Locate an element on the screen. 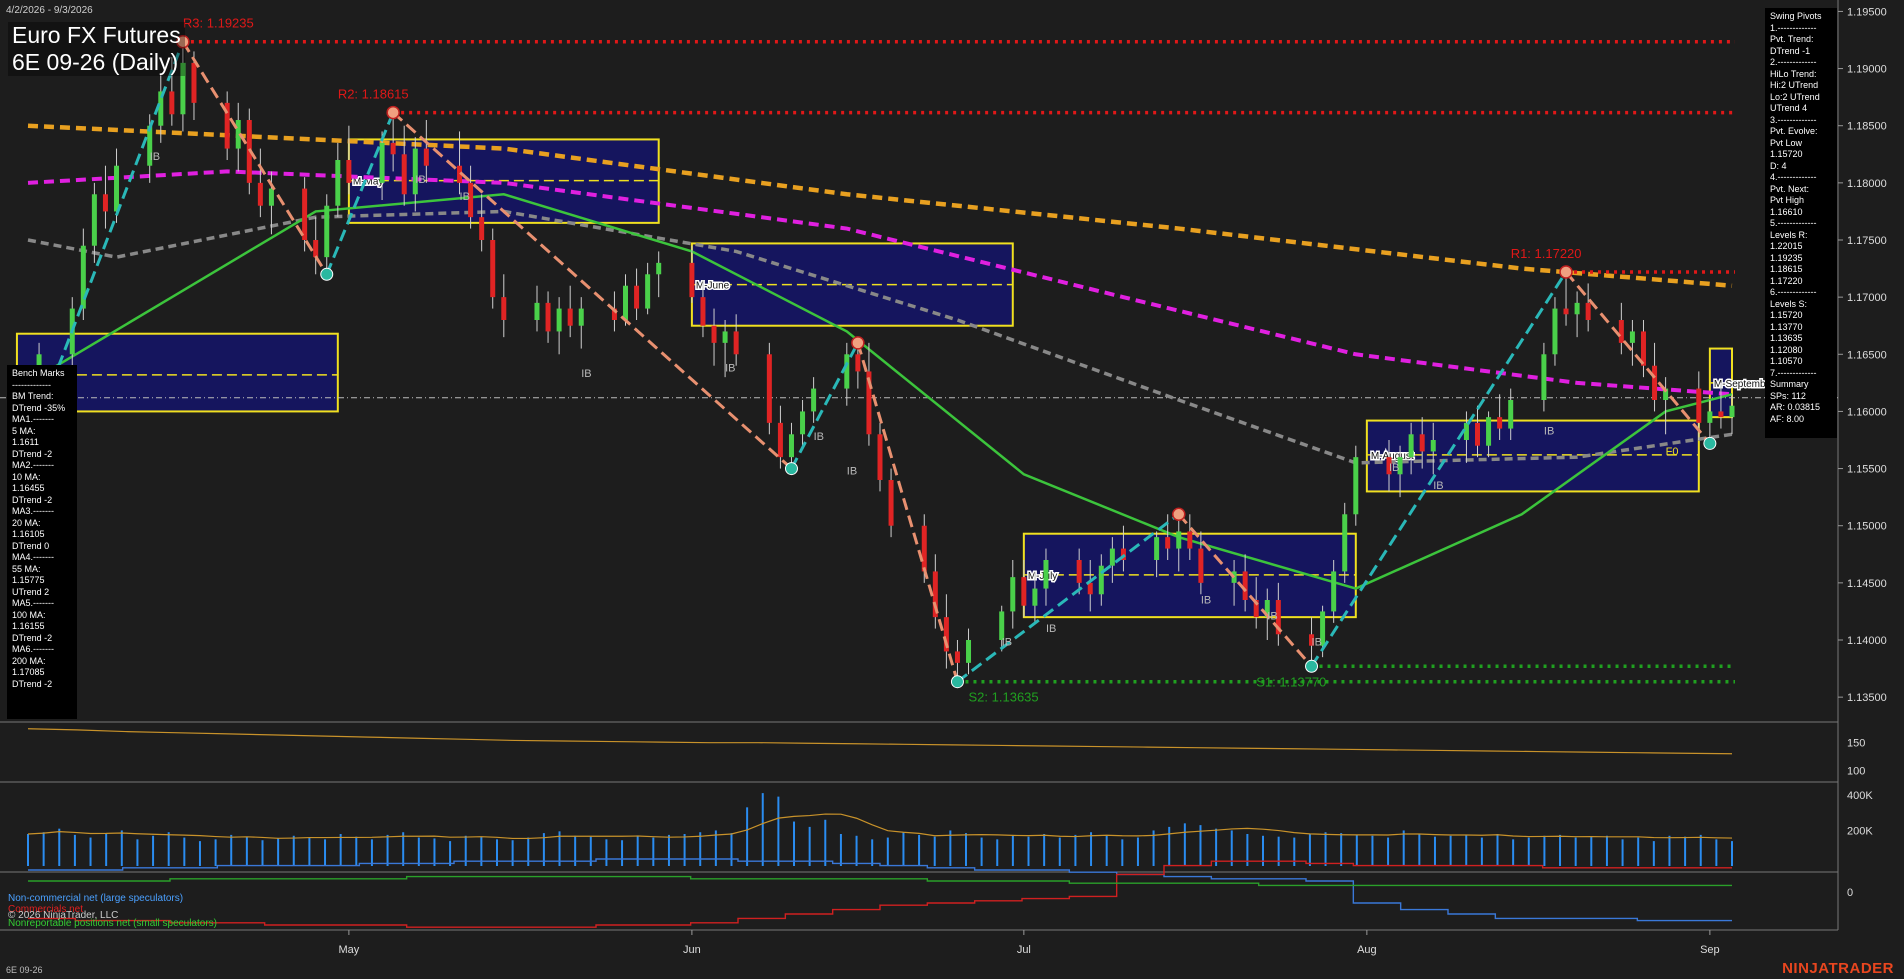 The height and width of the screenshot is (979, 1904). benchmarks-line: 55 MA: is located at coordinates (26, 568).